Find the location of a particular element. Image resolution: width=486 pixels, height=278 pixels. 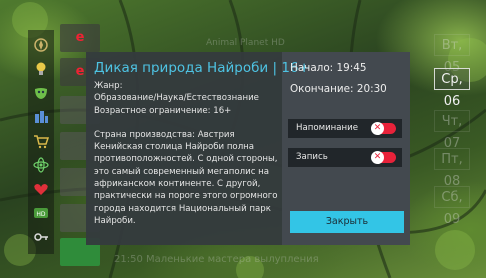

background-program-text: 21:50 Маленькие мастера вылупления is located at coordinates (216, 259).